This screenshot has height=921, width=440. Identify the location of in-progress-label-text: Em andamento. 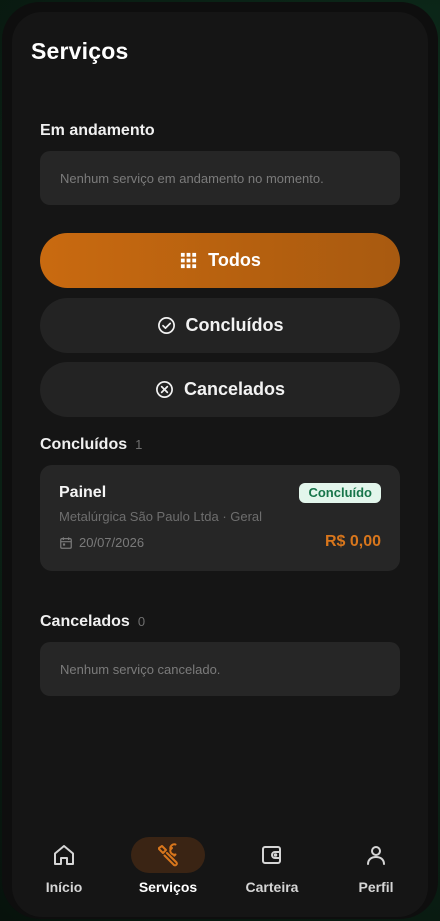
(97, 130).